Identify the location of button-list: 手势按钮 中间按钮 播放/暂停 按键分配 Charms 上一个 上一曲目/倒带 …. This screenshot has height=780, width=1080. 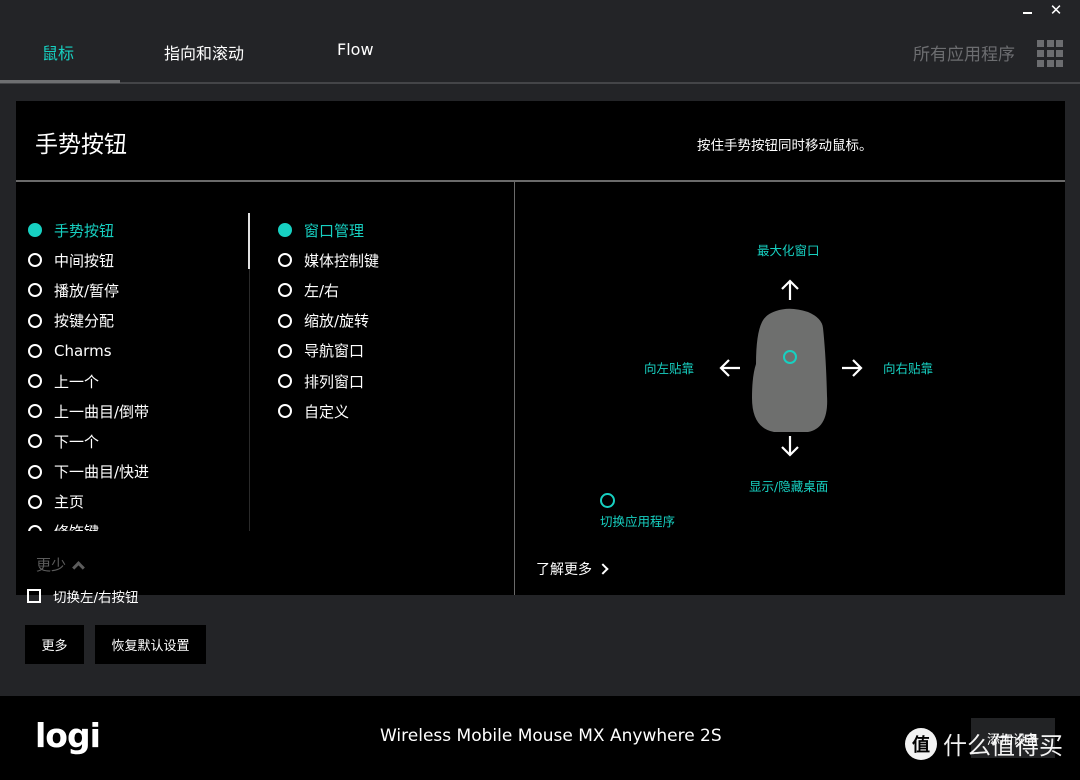
(88, 373).